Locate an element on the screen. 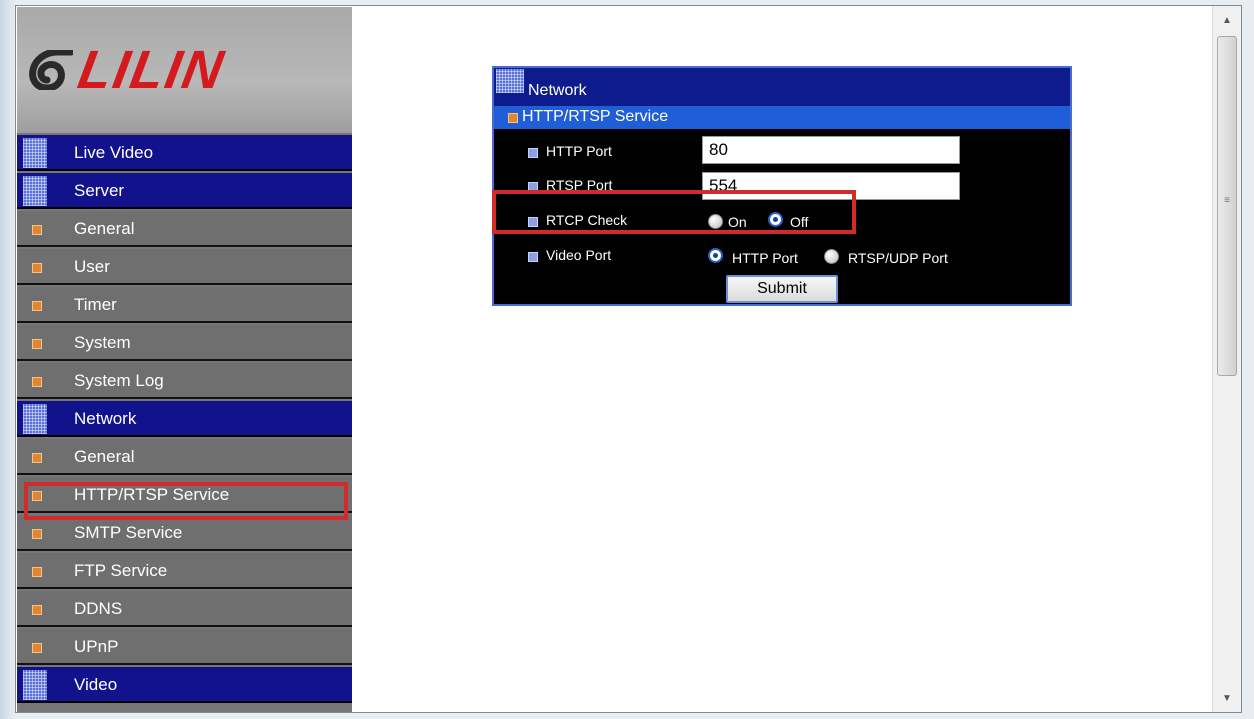 The image size is (1254, 719). sidebar-item-label: User is located at coordinates (92, 266).